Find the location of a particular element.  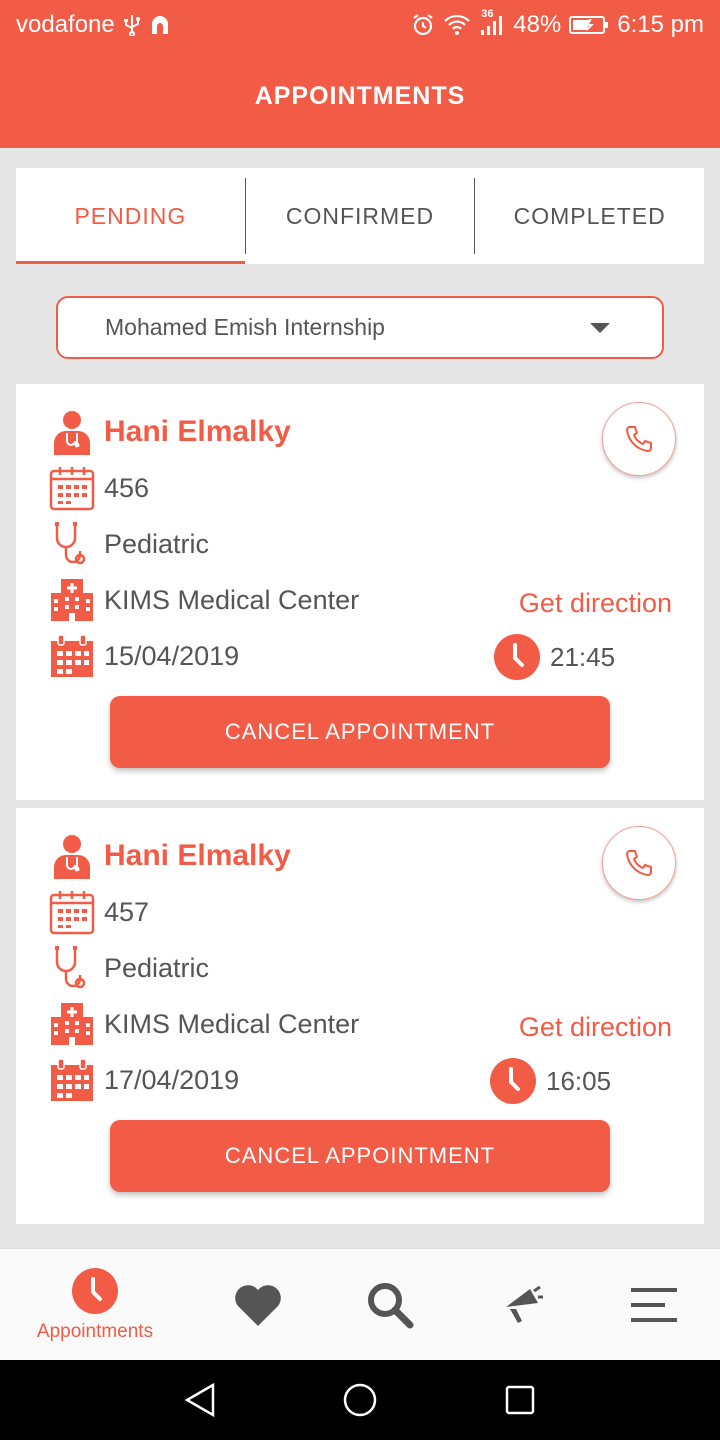

clock-time: 6:15 pm is located at coordinates (660, 24).